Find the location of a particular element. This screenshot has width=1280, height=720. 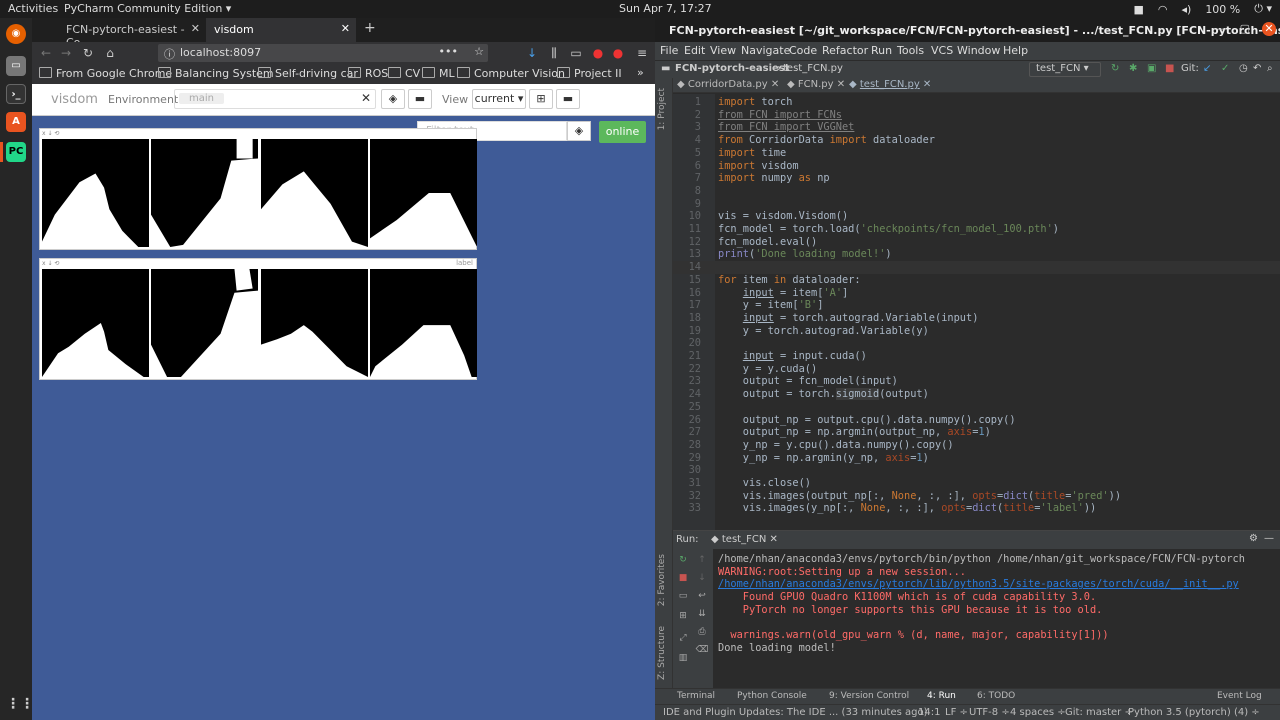

forward-icon: → is located at coordinates (66, 53).